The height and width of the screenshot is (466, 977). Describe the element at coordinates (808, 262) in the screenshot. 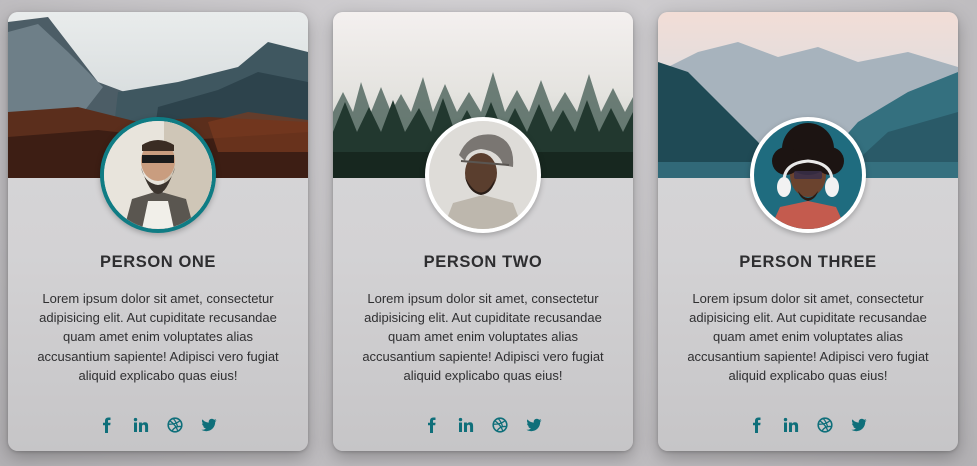

I see `person-name: PERSON THREE` at that location.